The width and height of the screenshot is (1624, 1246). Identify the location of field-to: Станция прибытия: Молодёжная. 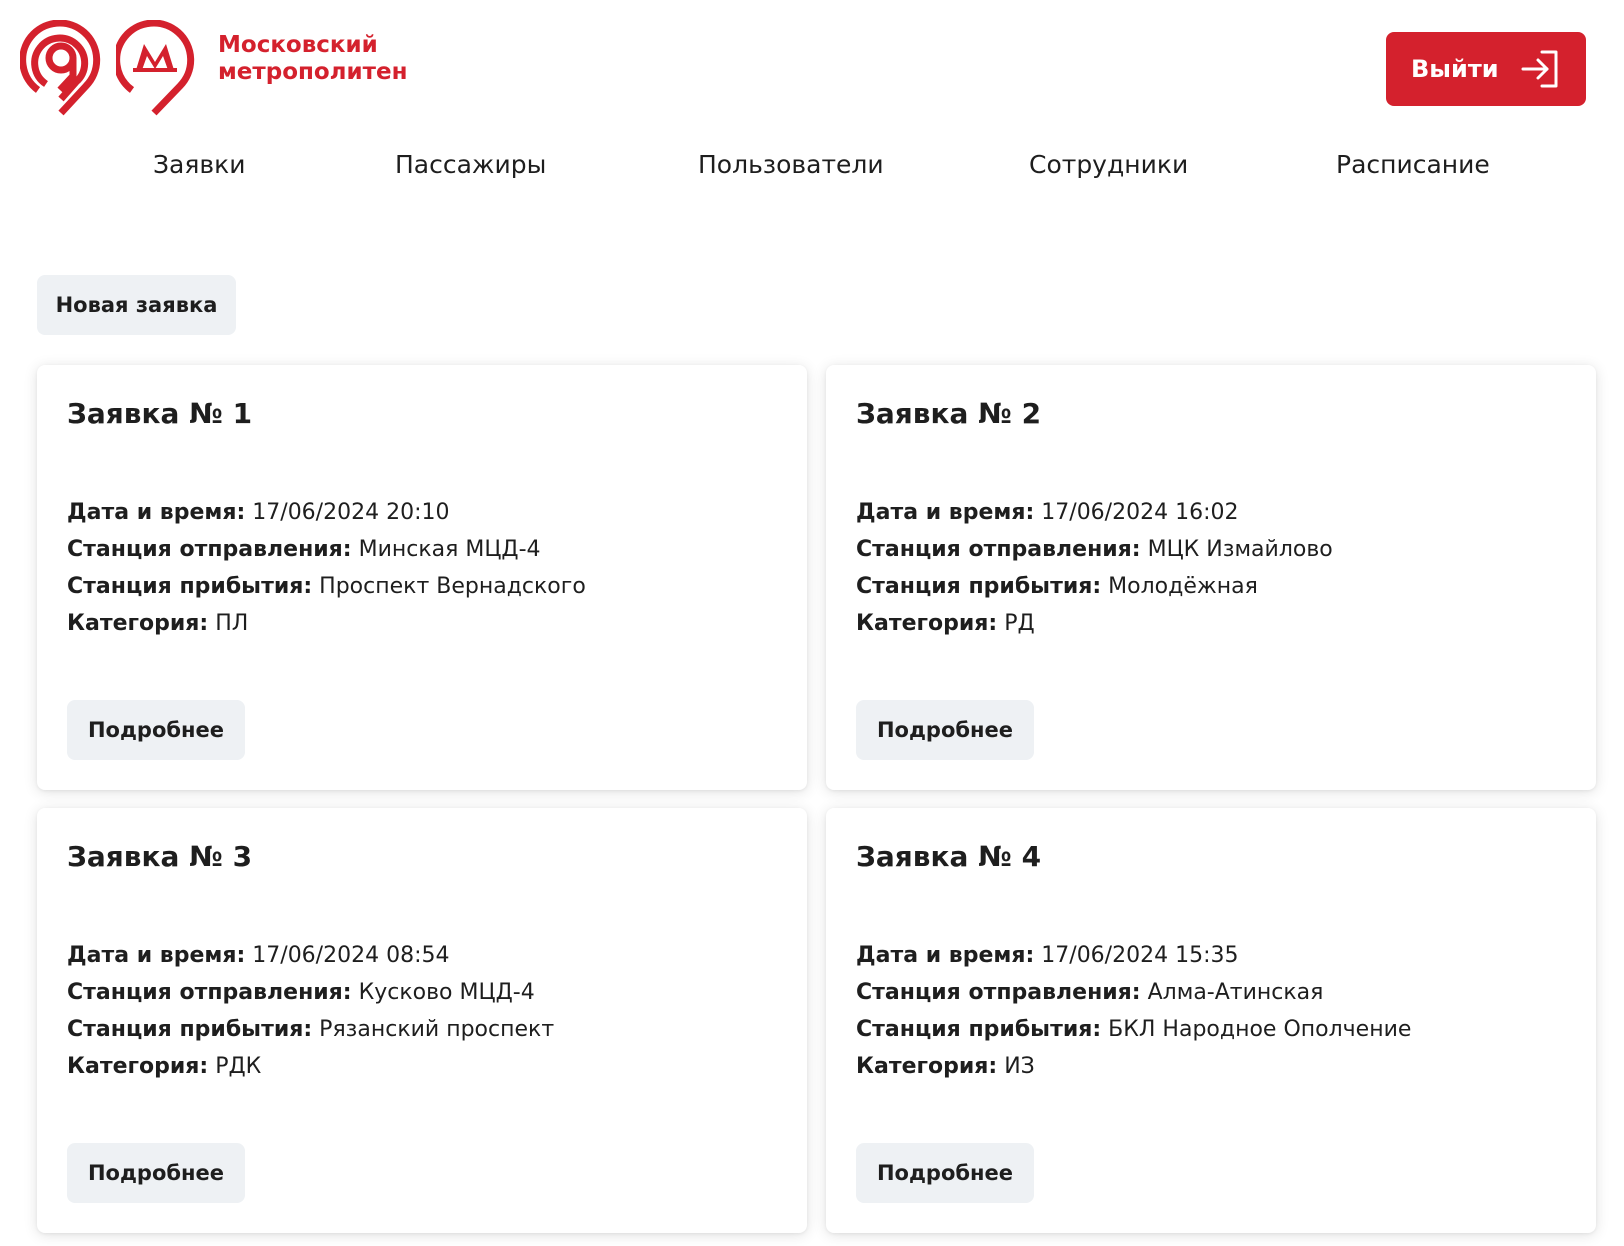
(1094, 586).